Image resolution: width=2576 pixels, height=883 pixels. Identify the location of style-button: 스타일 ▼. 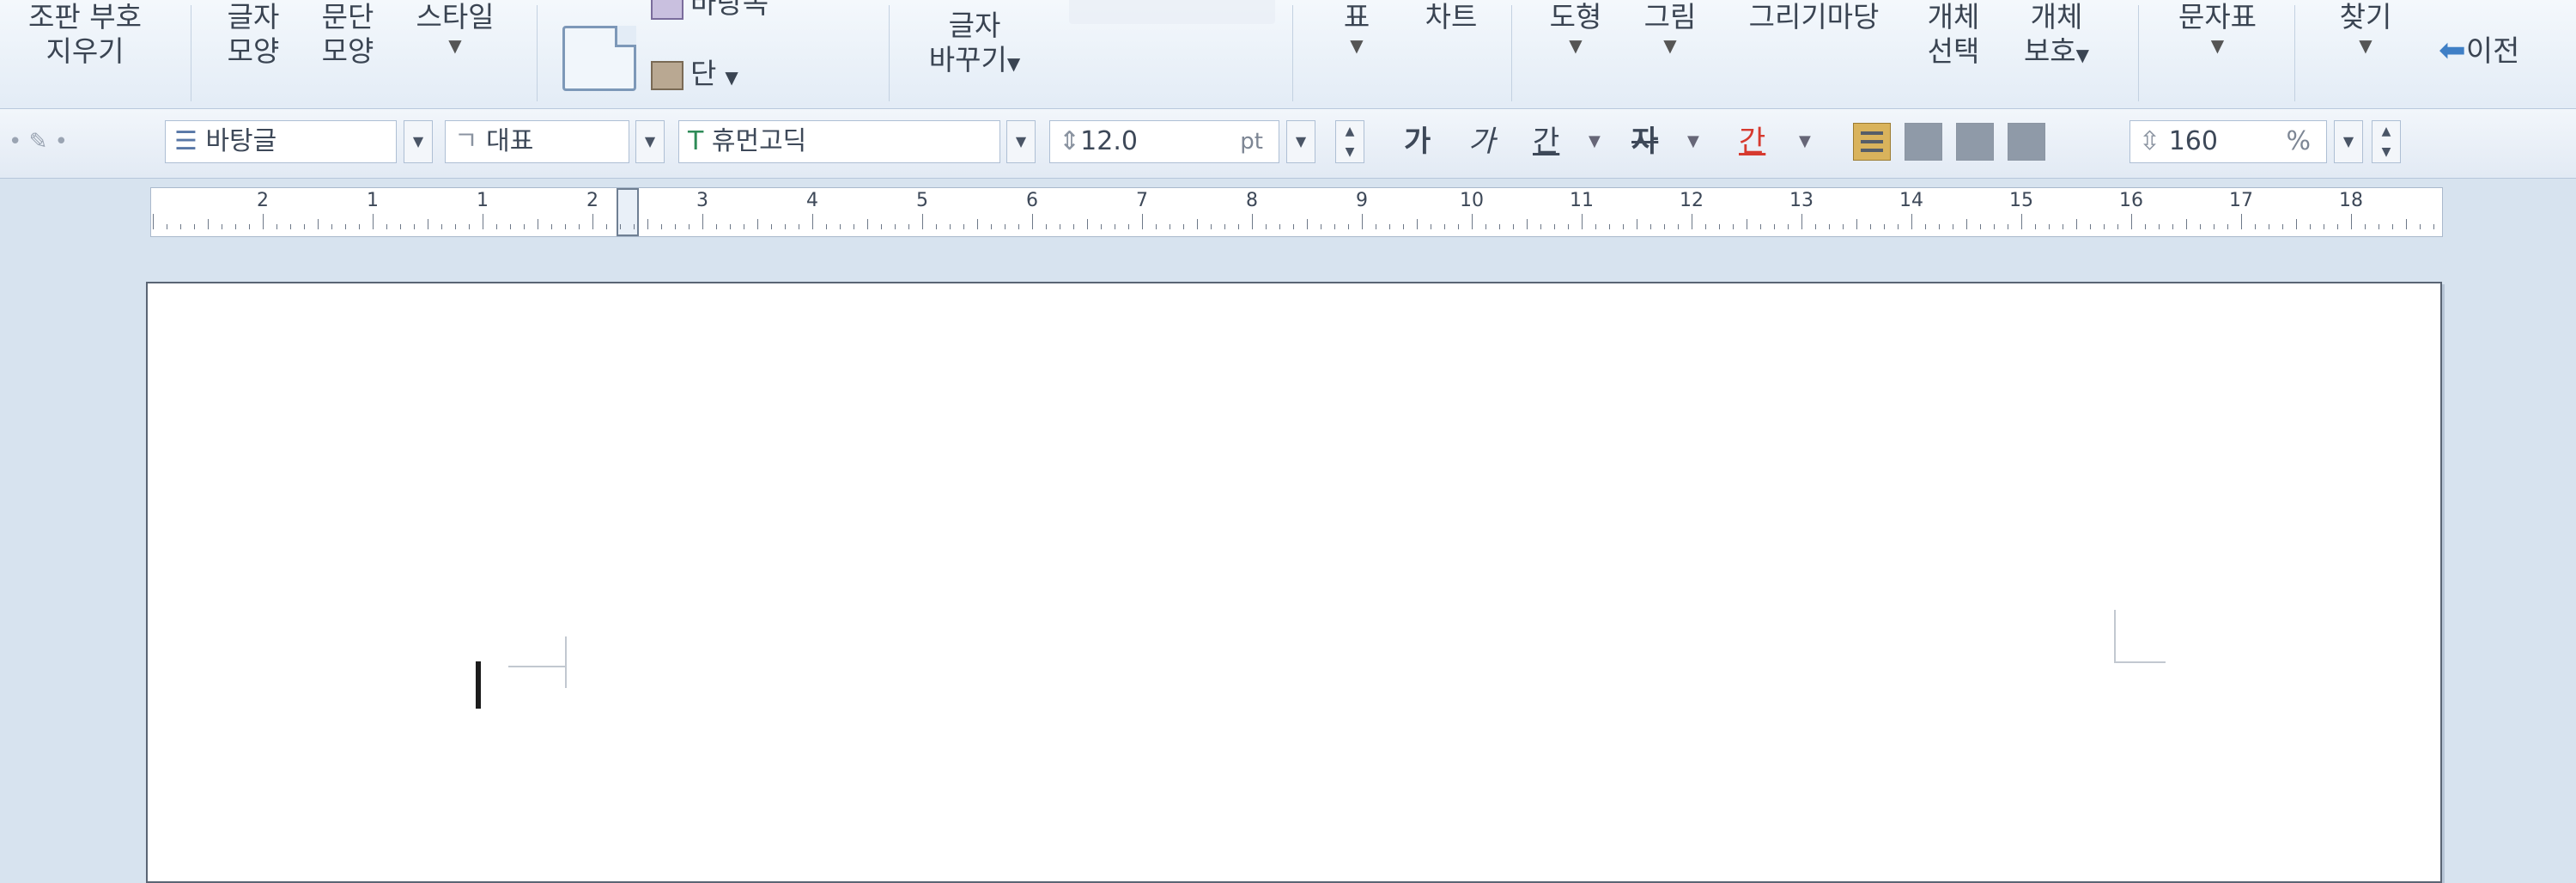
(455, 54).